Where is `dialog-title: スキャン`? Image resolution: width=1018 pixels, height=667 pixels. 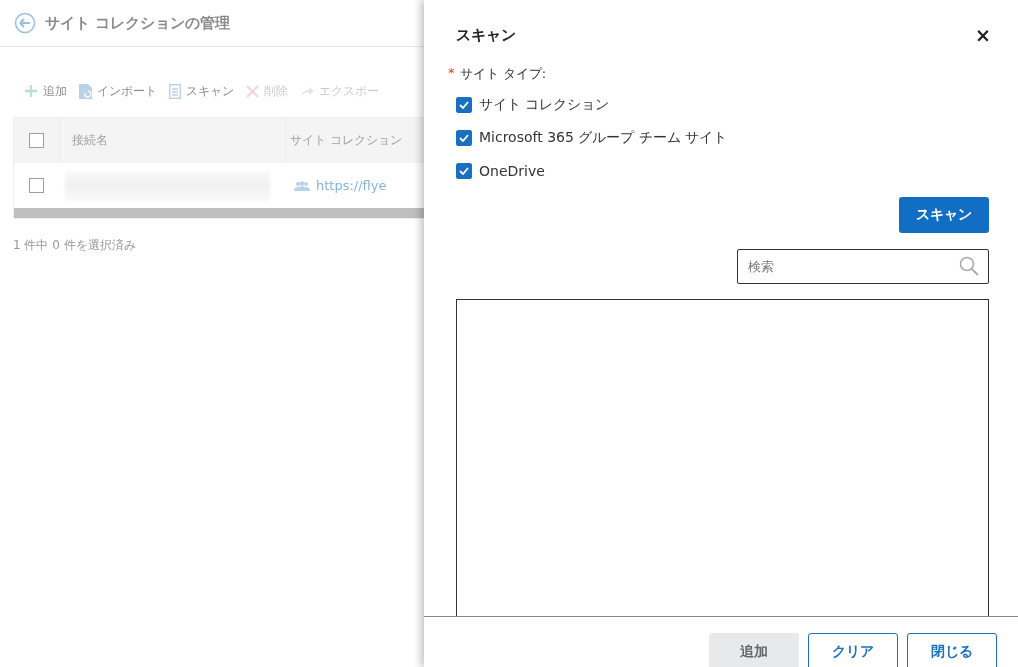
dialog-title: スキャン is located at coordinates (486, 35).